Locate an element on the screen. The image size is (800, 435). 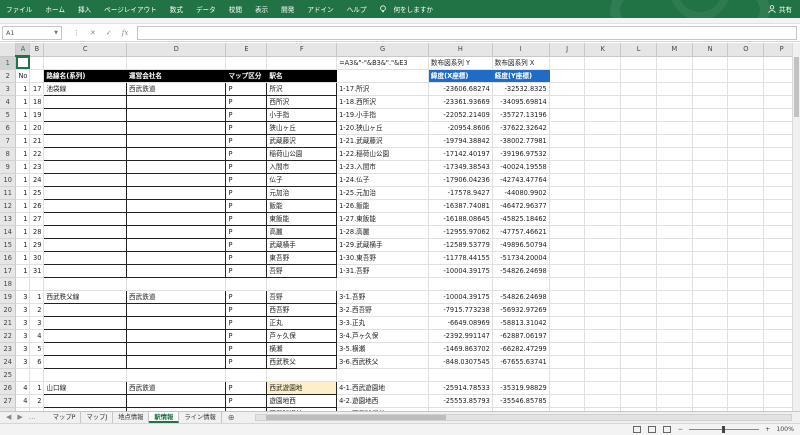
cell-g: 3-6.西武秩父 is located at coordinates (382, 362).